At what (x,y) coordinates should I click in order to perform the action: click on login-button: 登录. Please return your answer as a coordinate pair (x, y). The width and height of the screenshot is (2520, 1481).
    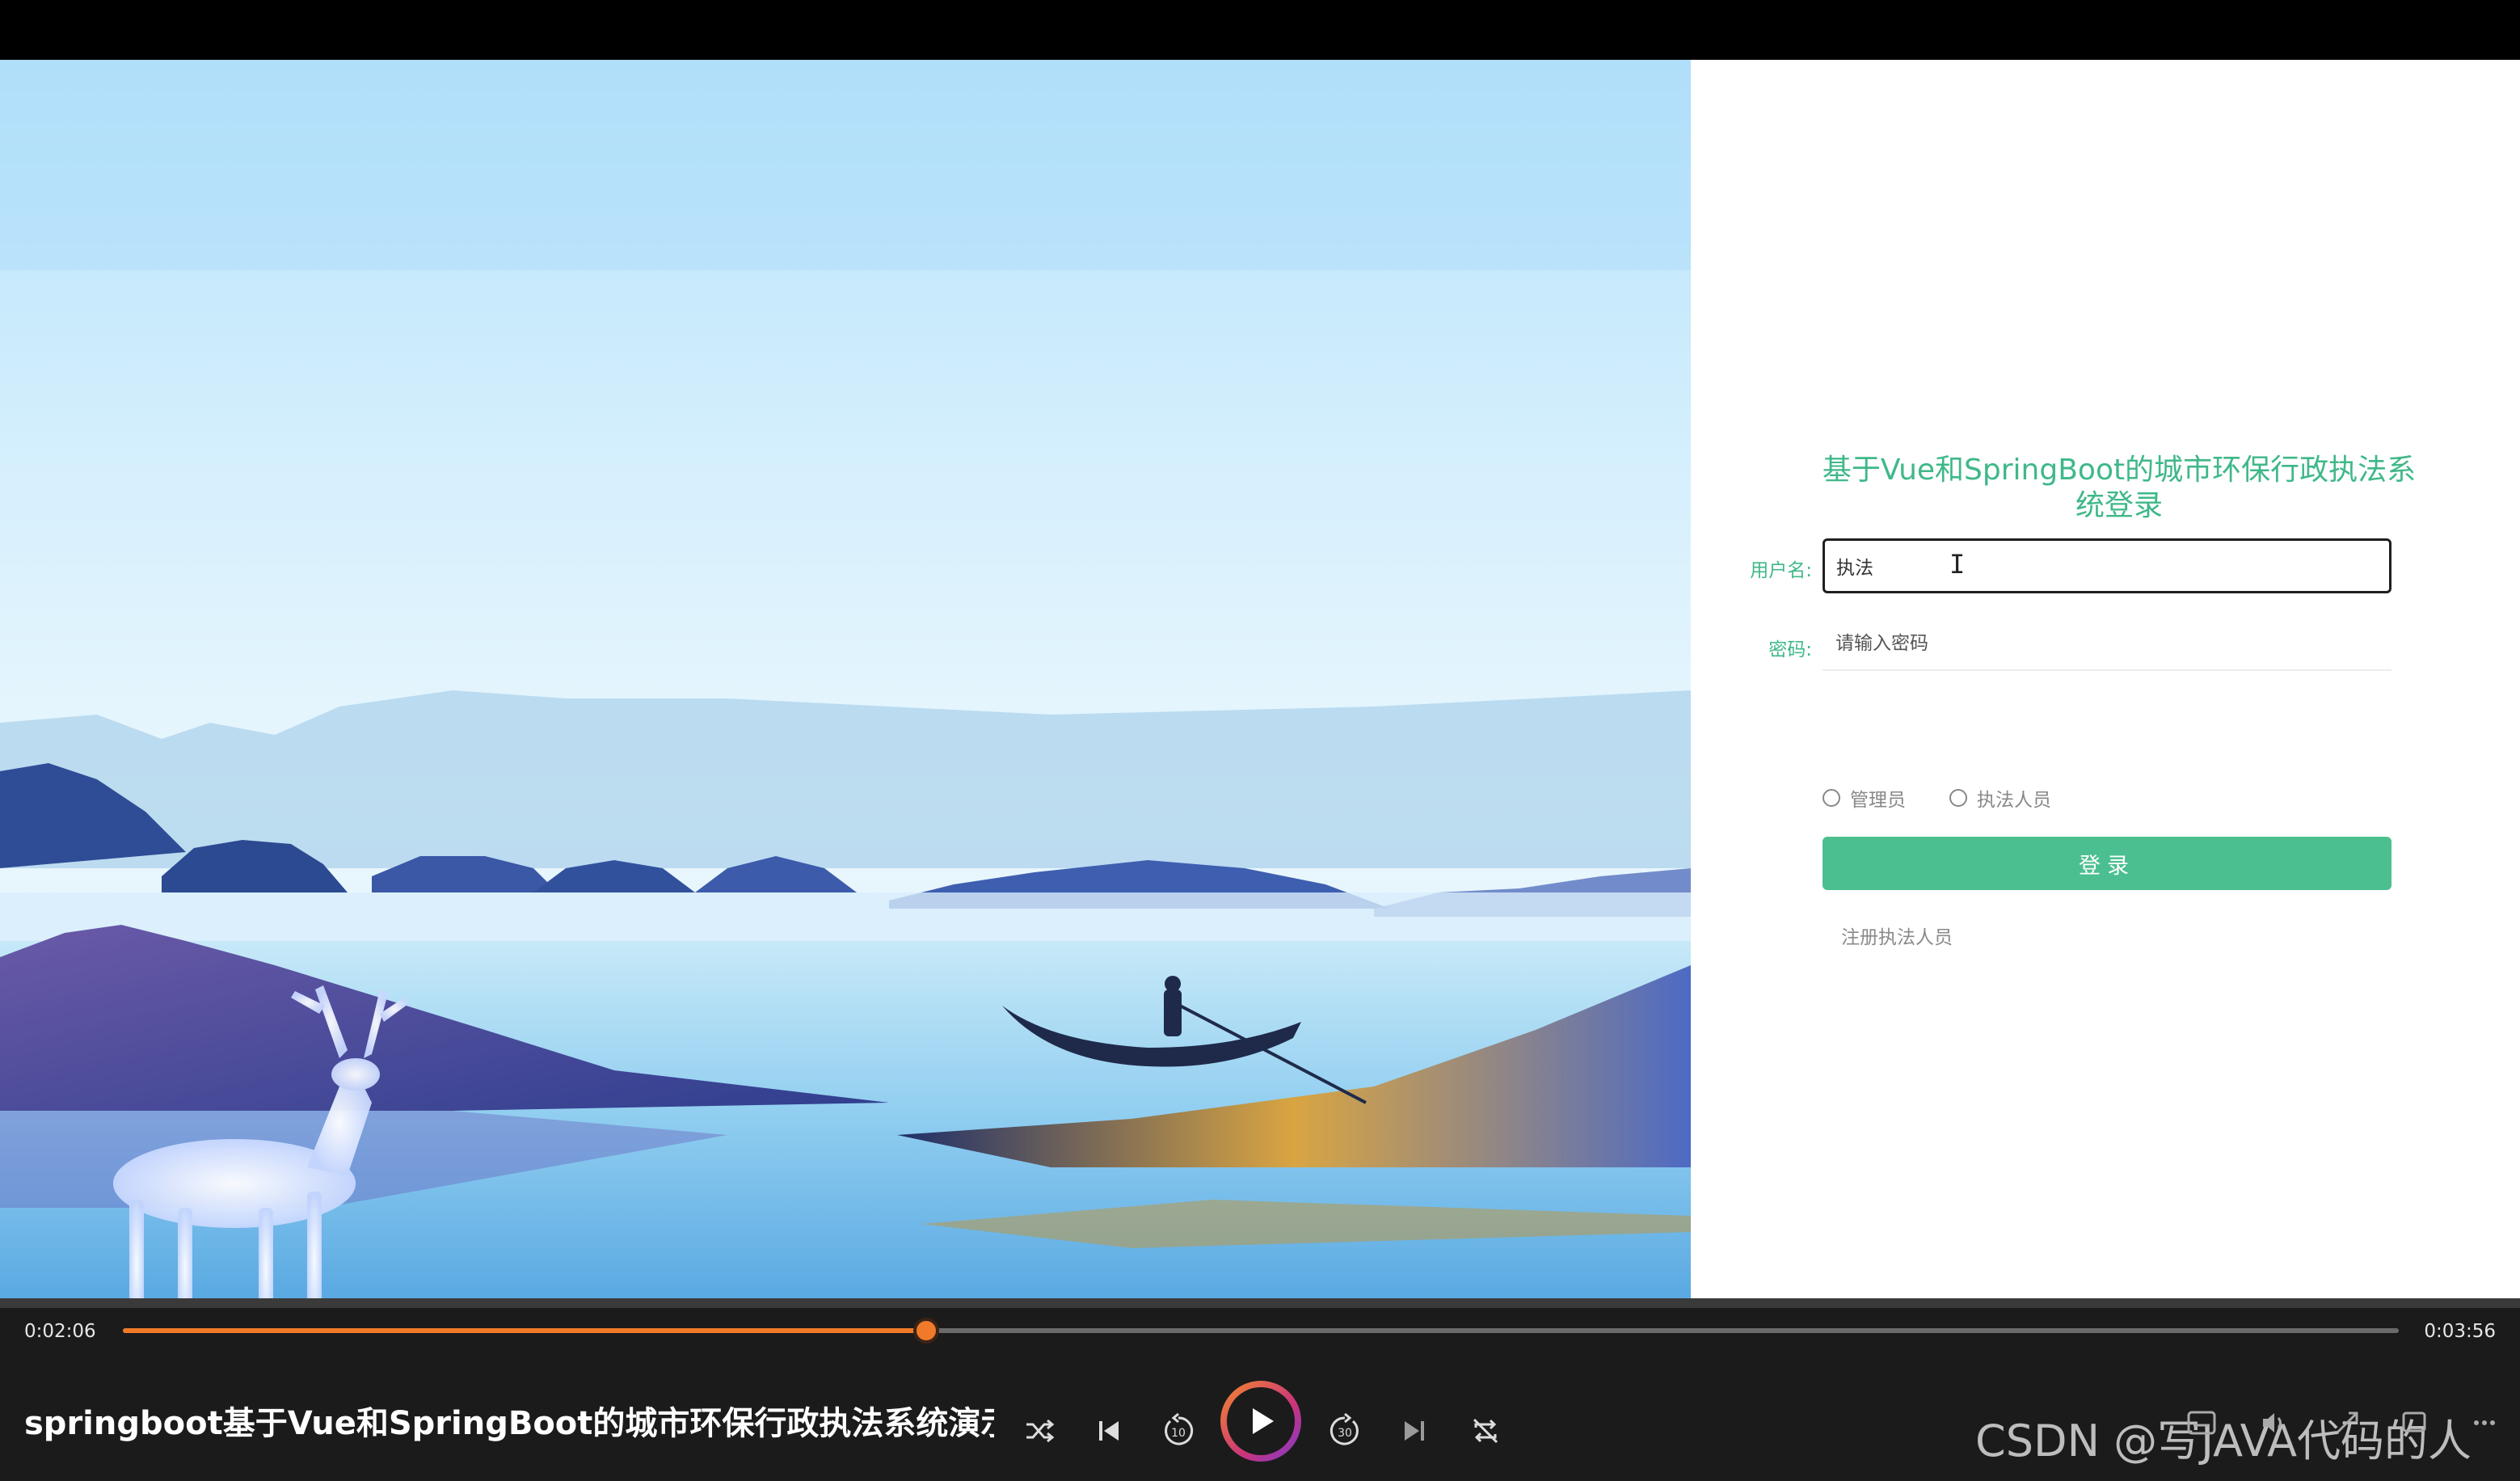
    Looking at the image, I should click on (2107, 863).